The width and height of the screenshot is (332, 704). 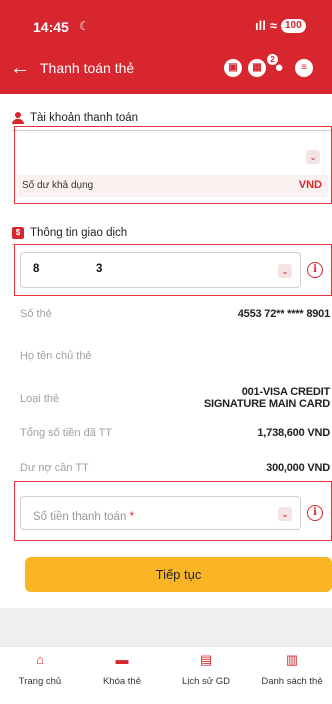 What do you see at coordinates (272, 59) in the screenshot?
I see `notification-badge: 2` at bounding box center [272, 59].